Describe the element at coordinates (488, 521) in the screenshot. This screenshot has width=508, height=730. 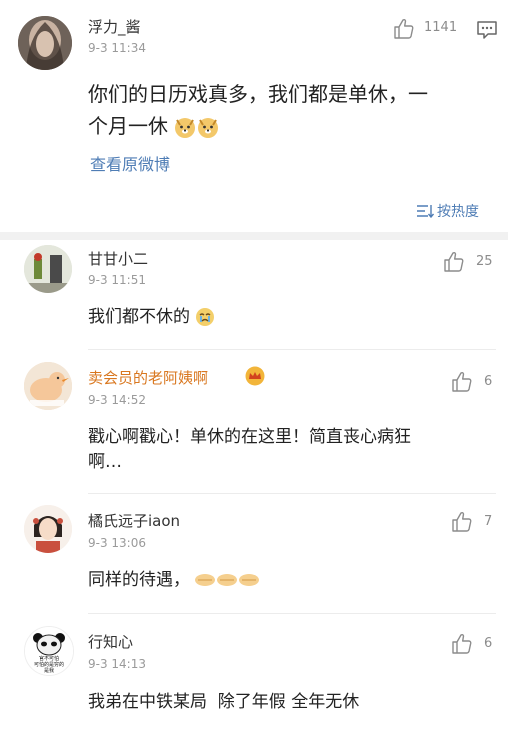
I see `like-count: 7` at that location.